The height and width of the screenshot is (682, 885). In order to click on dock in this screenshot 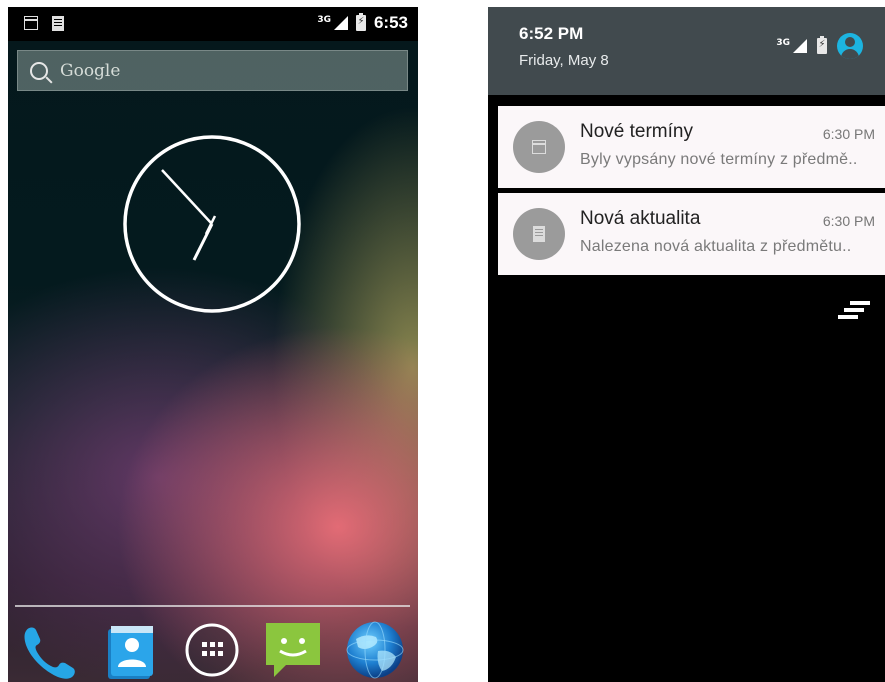, I will do `click(213, 648)`.